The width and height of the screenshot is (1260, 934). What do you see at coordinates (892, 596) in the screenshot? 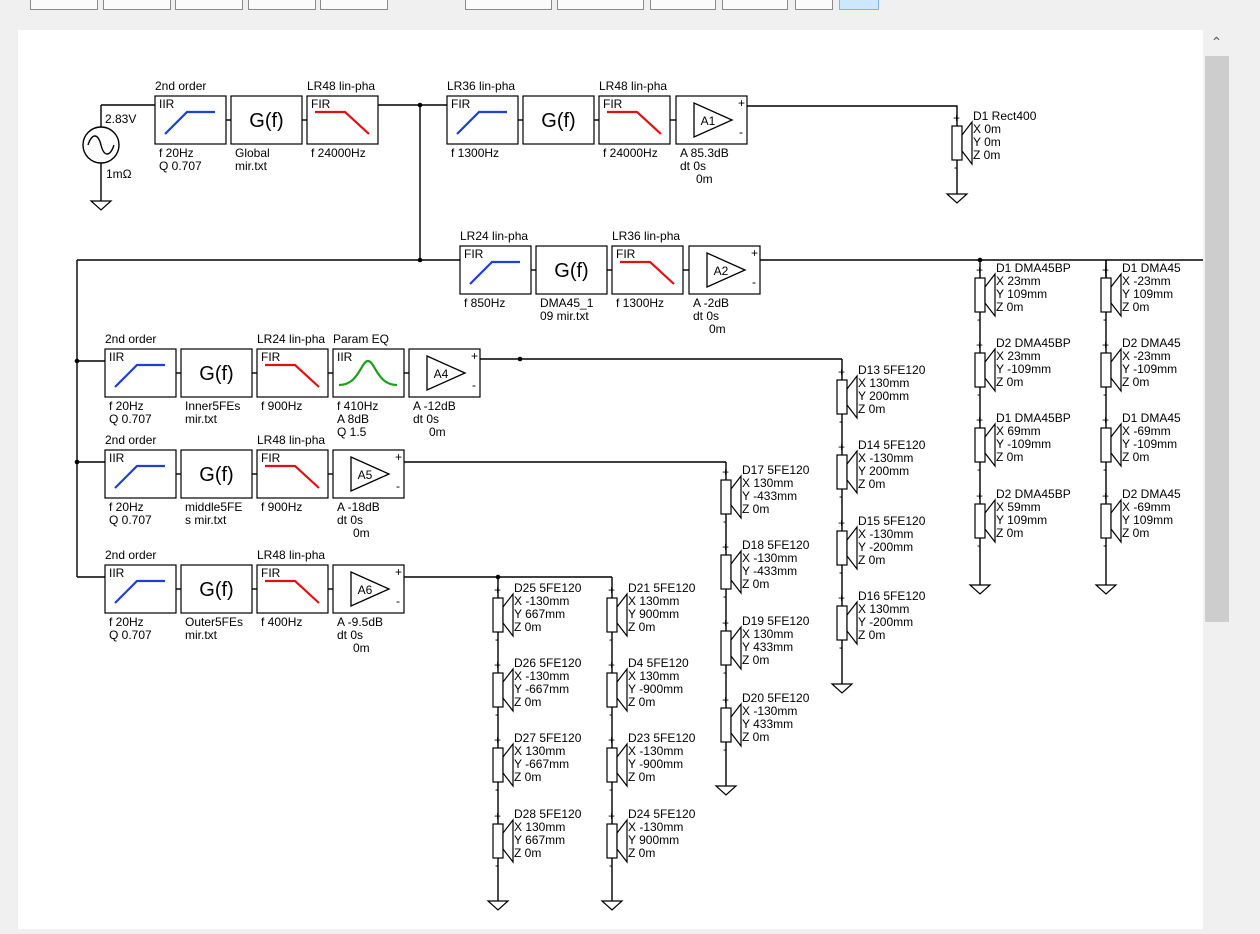
I see `inner-column-driver-4-label: D16 5FE120` at bounding box center [892, 596].